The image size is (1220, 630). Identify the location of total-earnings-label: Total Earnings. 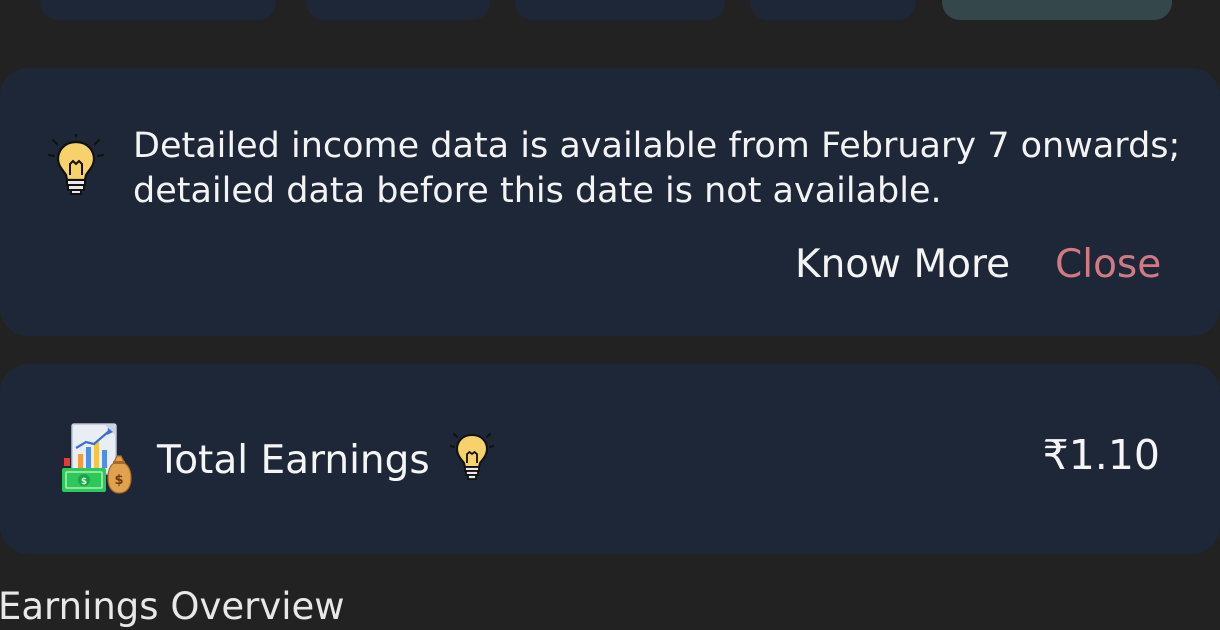
(293, 460).